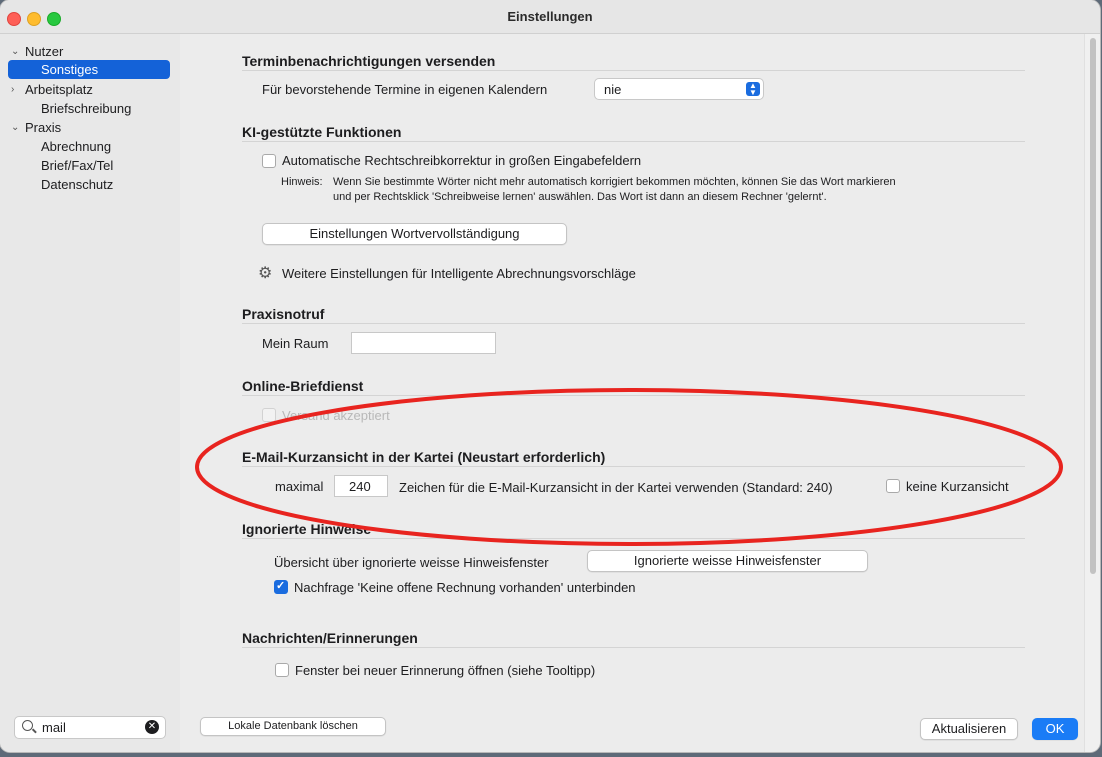  What do you see at coordinates (414, 234) in the screenshot?
I see `word-completion-settings-button: Einstellungen Wortvervollständigung` at bounding box center [414, 234].